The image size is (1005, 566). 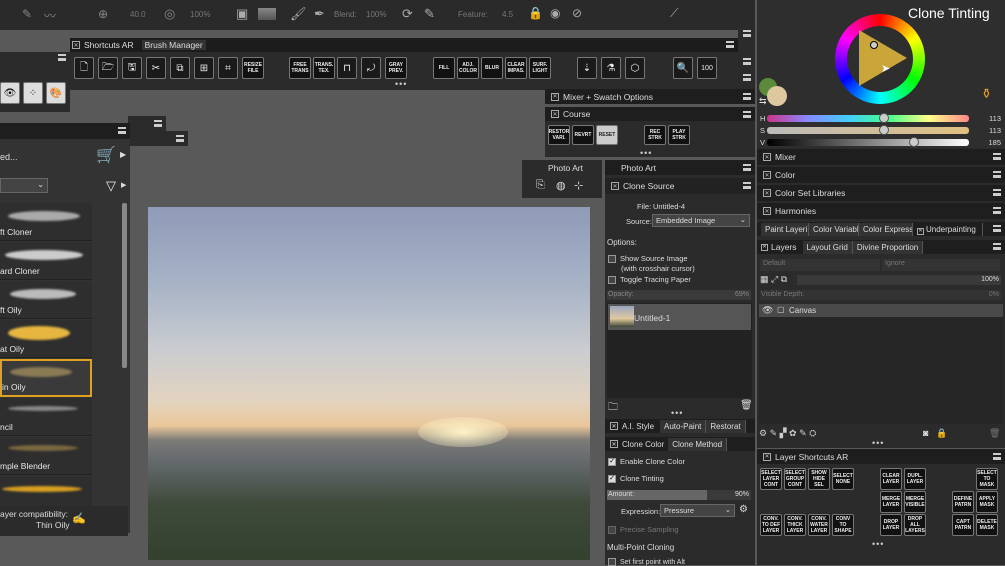 I want to click on reset-button: RESET, so click(x=607, y=135).